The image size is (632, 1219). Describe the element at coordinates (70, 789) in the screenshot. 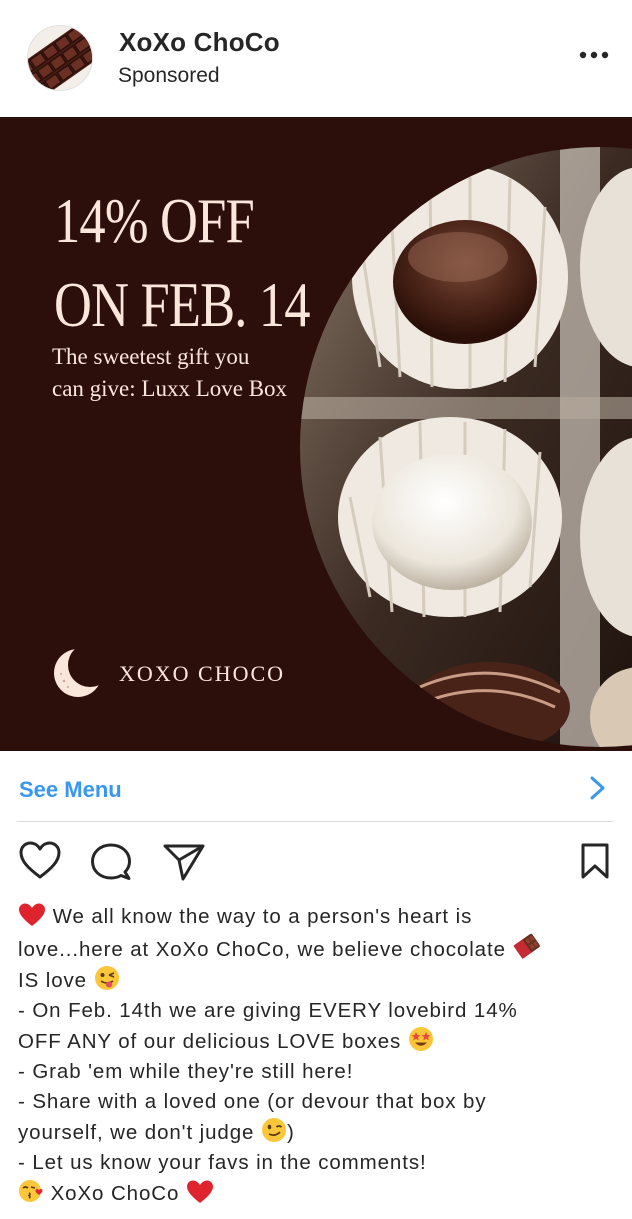

I see `see-menu-label: See Menu` at that location.